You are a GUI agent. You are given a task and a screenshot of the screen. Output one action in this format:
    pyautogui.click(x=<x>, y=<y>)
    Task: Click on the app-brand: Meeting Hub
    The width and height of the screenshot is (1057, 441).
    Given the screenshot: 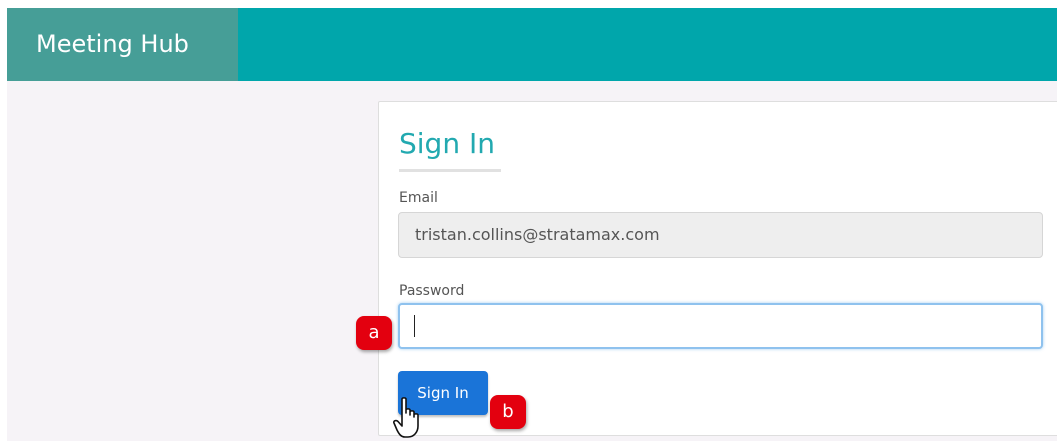 What is the action you would take?
    pyautogui.click(x=122, y=44)
    